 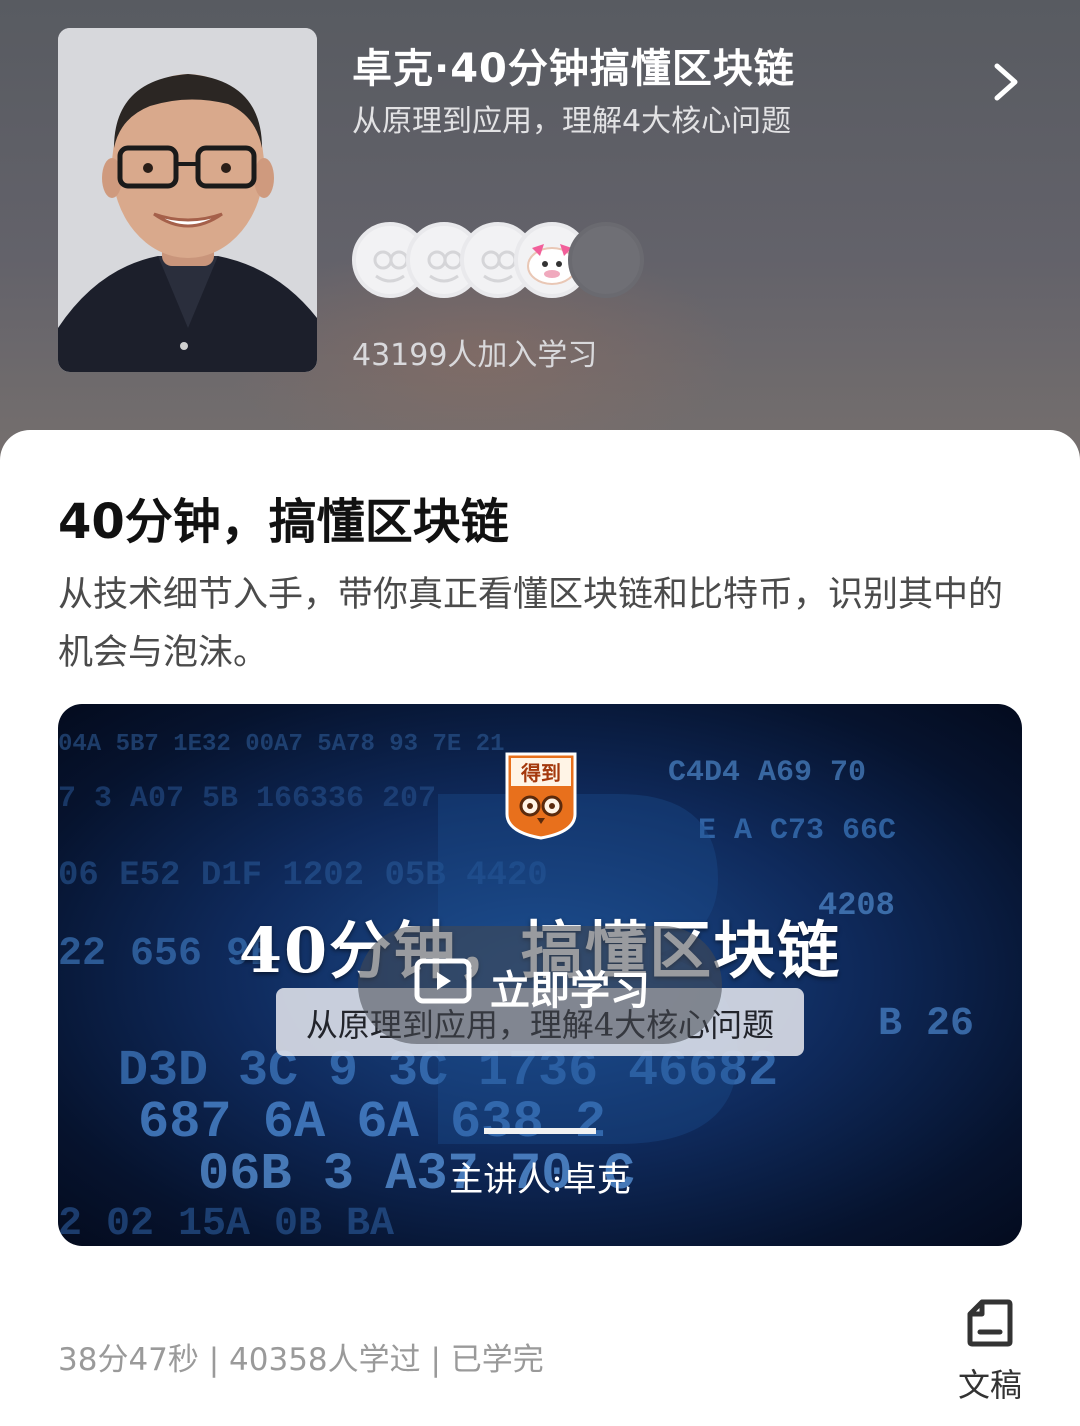 What do you see at coordinates (541, 796) in the screenshot?
I see `dedao-logo: 得到` at bounding box center [541, 796].